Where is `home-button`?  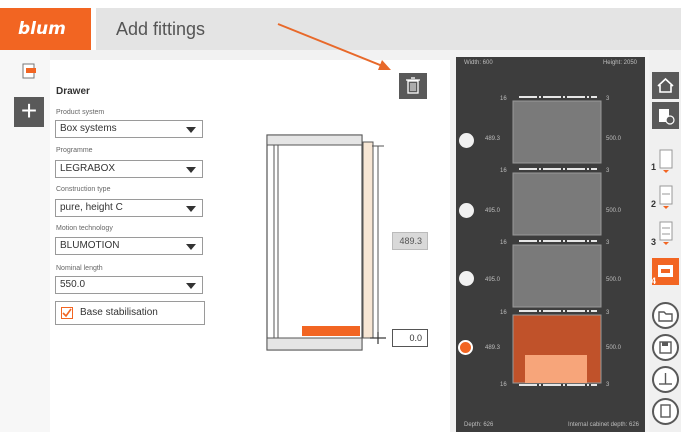 home-button is located at coordinates (665, 85).